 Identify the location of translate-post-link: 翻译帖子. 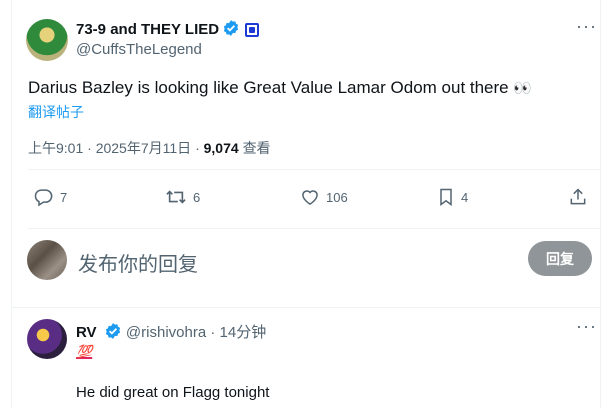
(56, 112).